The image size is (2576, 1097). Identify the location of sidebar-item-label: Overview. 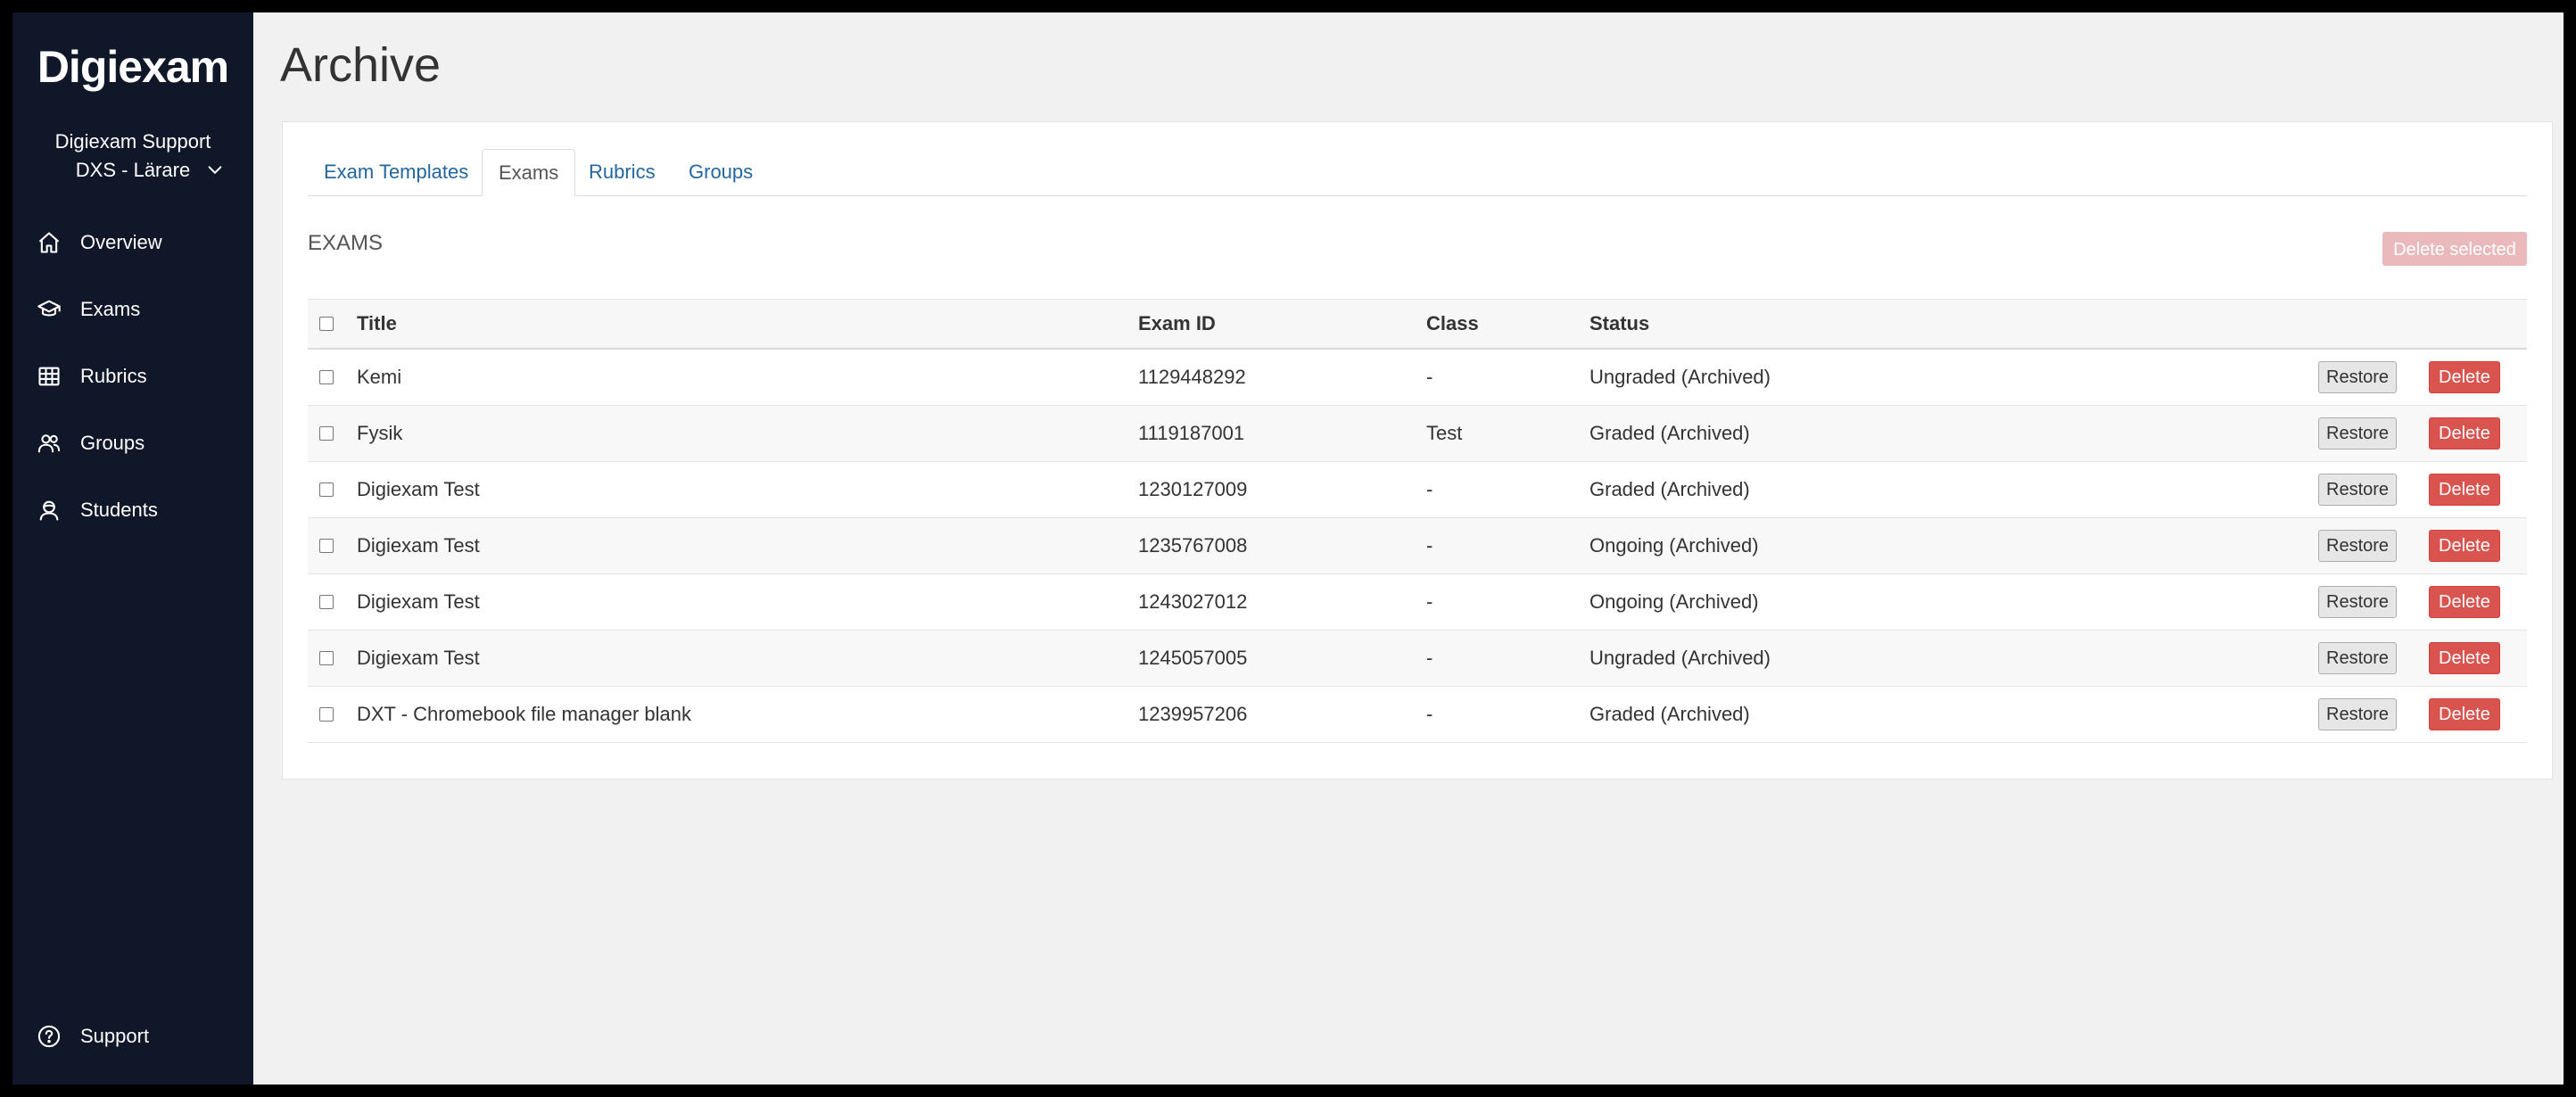
(121, 242).